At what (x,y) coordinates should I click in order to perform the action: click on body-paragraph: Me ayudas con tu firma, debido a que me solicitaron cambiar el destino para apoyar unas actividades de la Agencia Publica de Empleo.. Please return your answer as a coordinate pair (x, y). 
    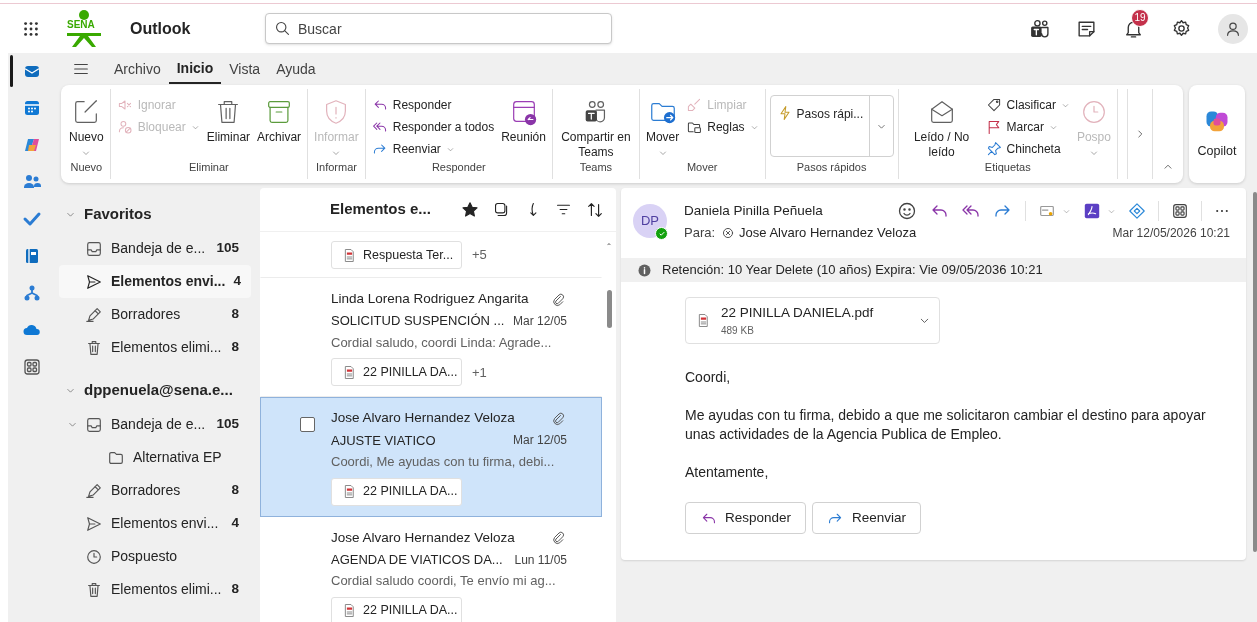
    Looking at the image, I should click on (946, 425).